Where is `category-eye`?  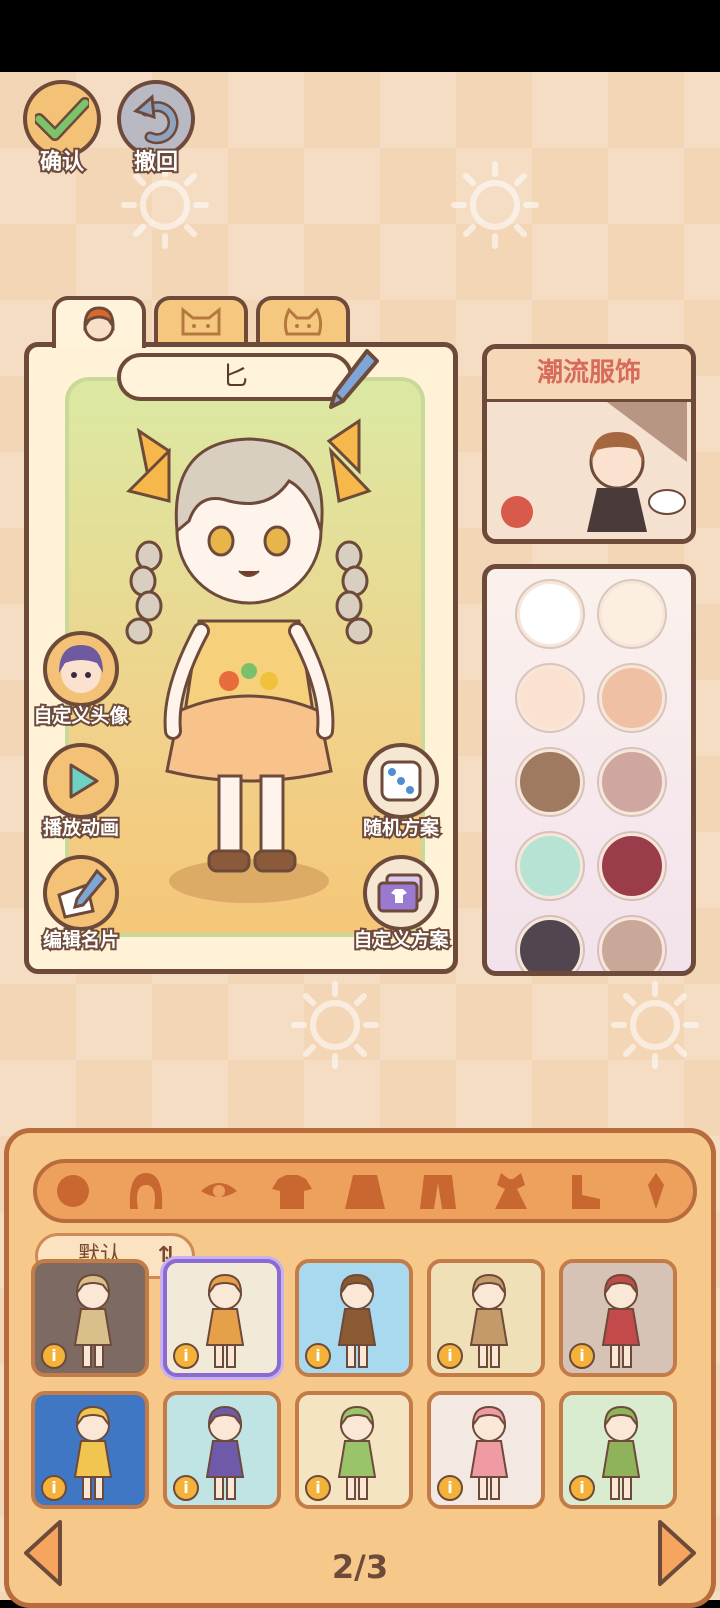 category-eye is located at coordinates (219, 1191).